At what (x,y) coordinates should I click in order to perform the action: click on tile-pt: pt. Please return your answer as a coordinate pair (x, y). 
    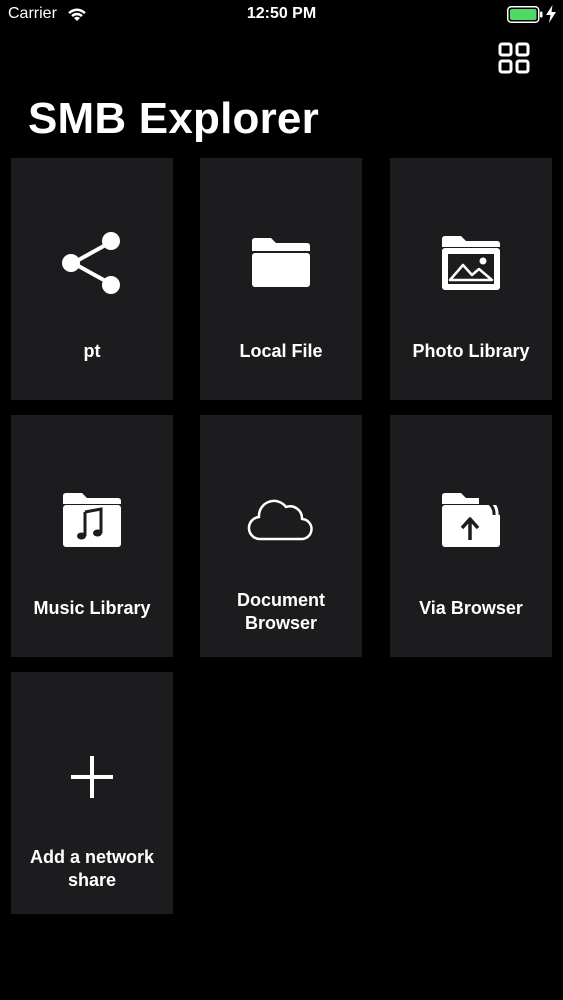
    Looking at the image, I should click on (92, 279).